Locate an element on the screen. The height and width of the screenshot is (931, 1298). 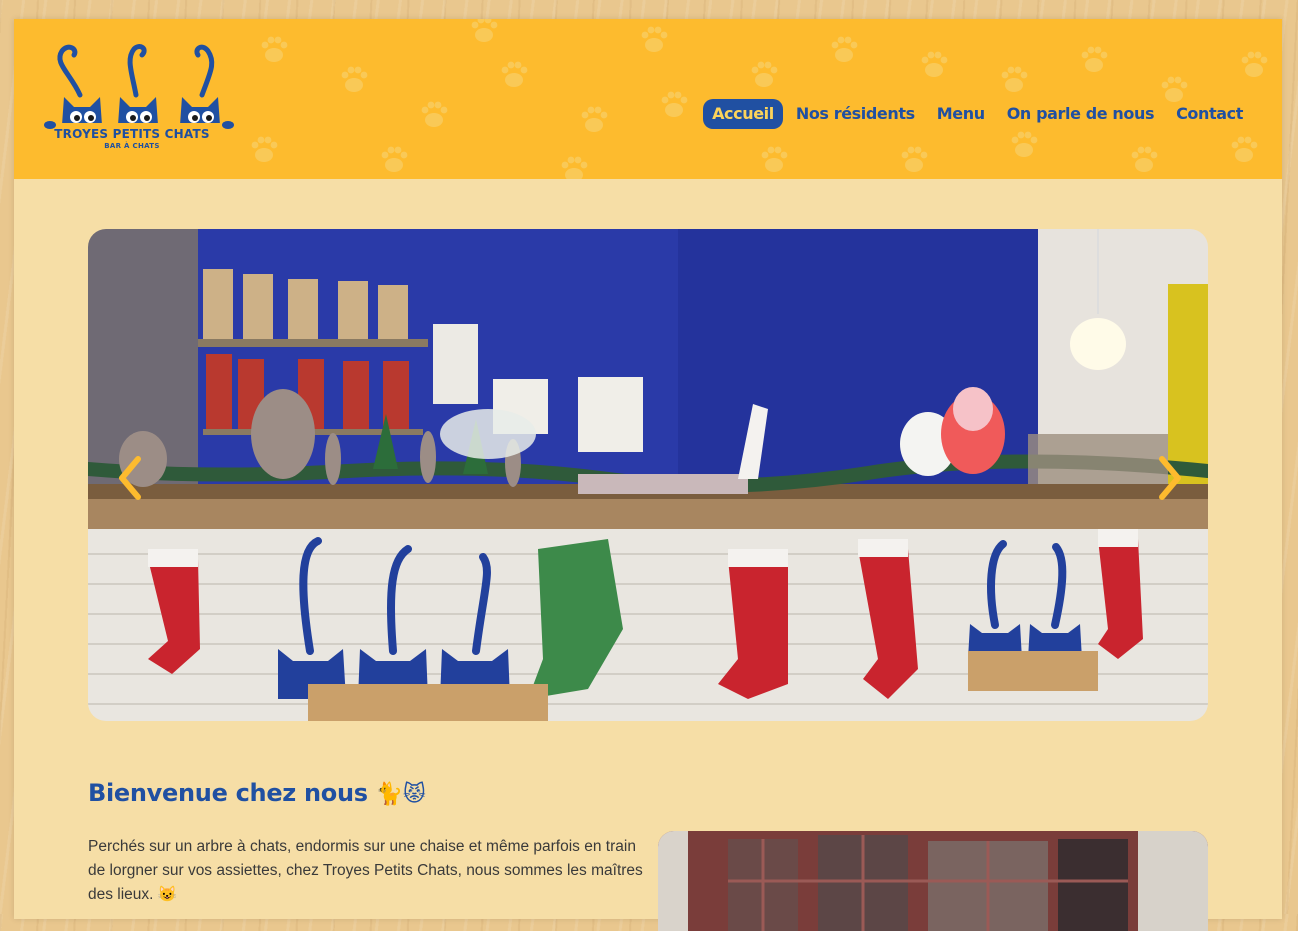
welcome-heading: Bienvenue chez nous 🐈😾 is located at coordinates (257, 793).